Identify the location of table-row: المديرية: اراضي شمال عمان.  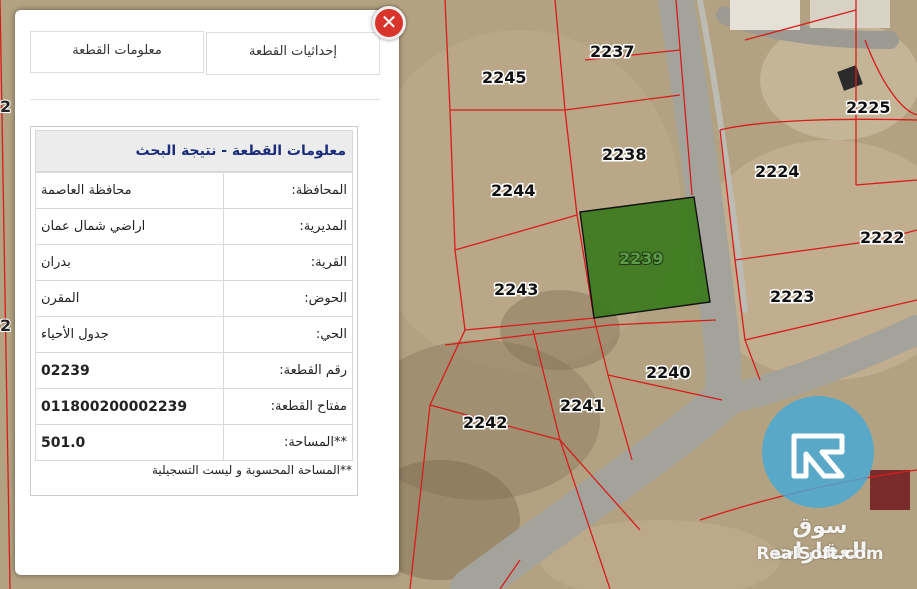
(194, 226).